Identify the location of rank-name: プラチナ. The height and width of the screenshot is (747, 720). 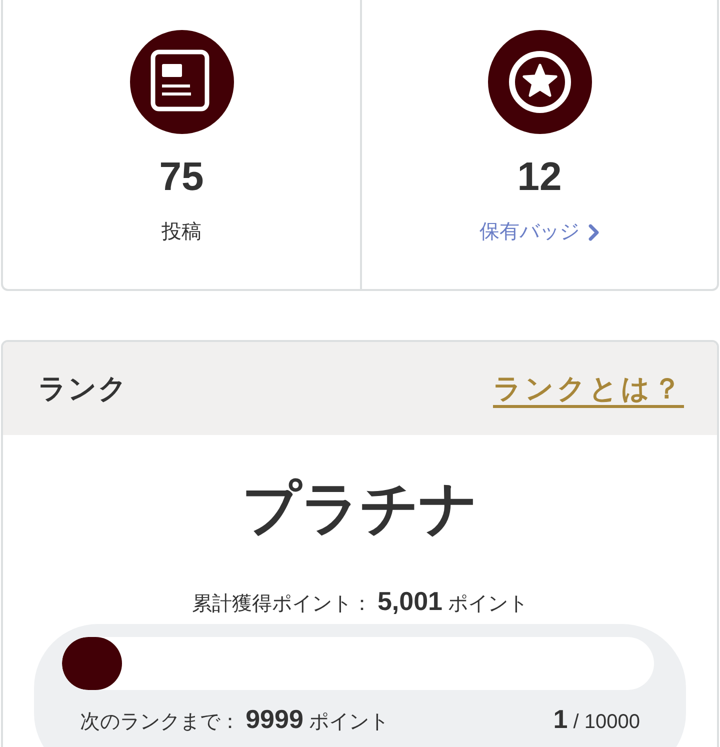
(360, 509).